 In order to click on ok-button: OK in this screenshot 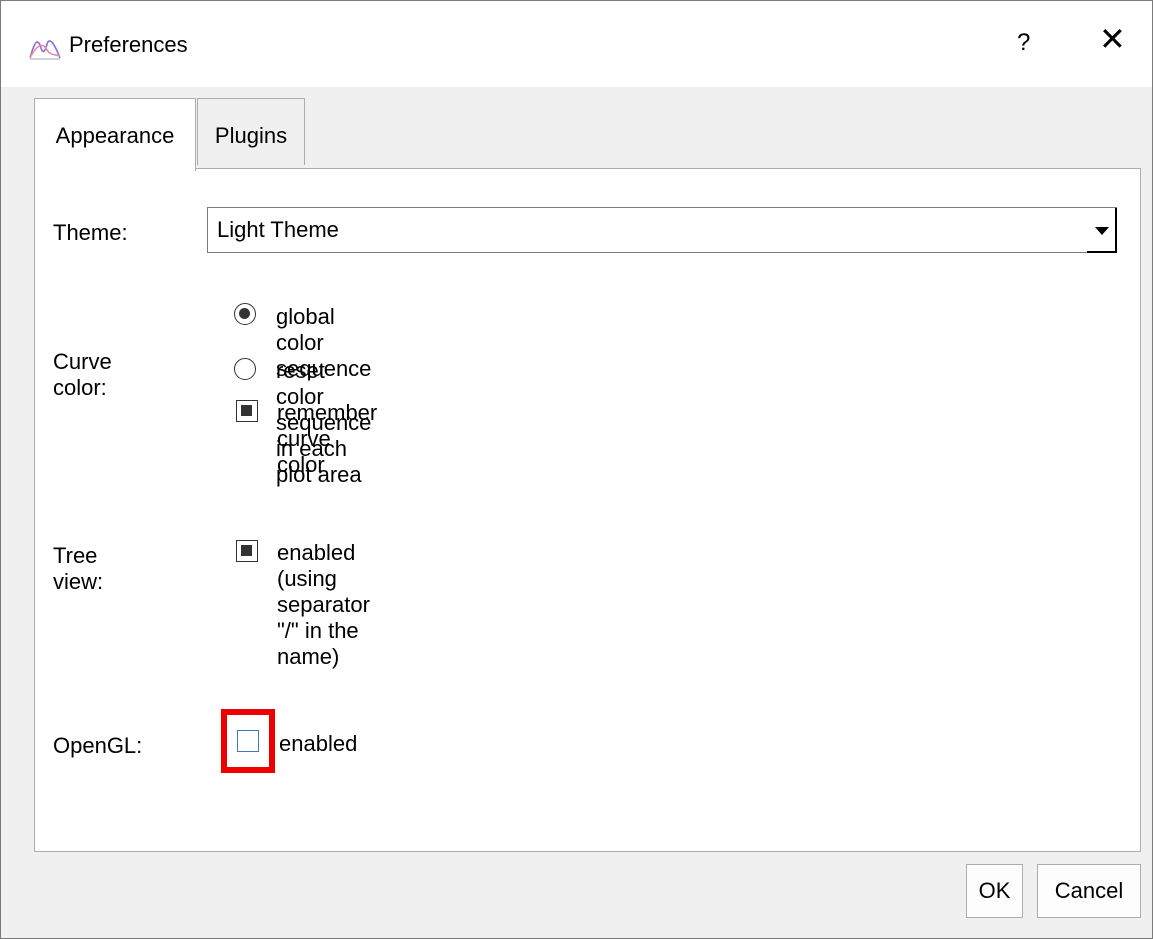, I will do `click(994, 891)`.